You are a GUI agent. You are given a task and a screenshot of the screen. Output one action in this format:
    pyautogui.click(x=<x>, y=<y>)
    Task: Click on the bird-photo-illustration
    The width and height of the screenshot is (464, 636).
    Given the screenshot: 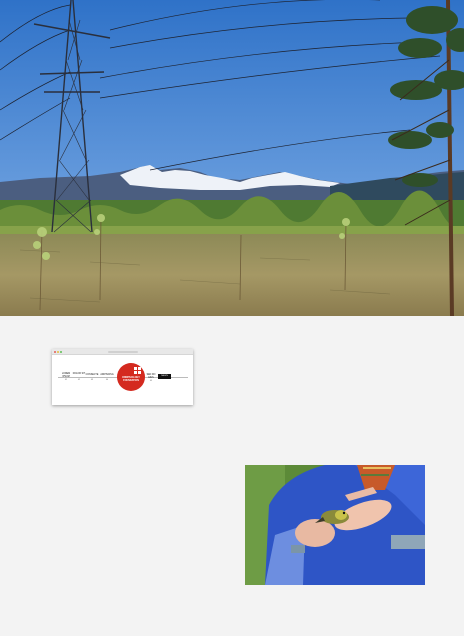 What is the action you would take?
    pyautogui.click(x=335, y=525)
    